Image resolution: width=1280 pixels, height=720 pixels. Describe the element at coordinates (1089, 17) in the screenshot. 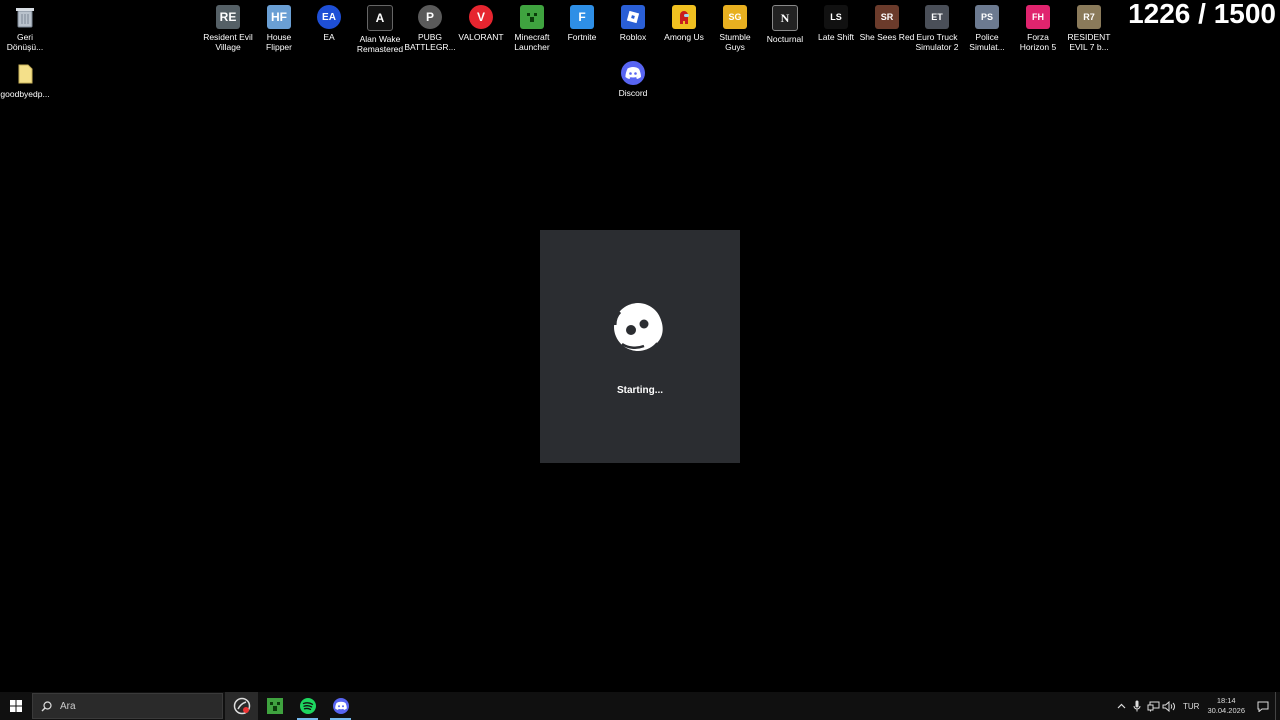

I see `resident-evil-7-icon: R7` at that location.